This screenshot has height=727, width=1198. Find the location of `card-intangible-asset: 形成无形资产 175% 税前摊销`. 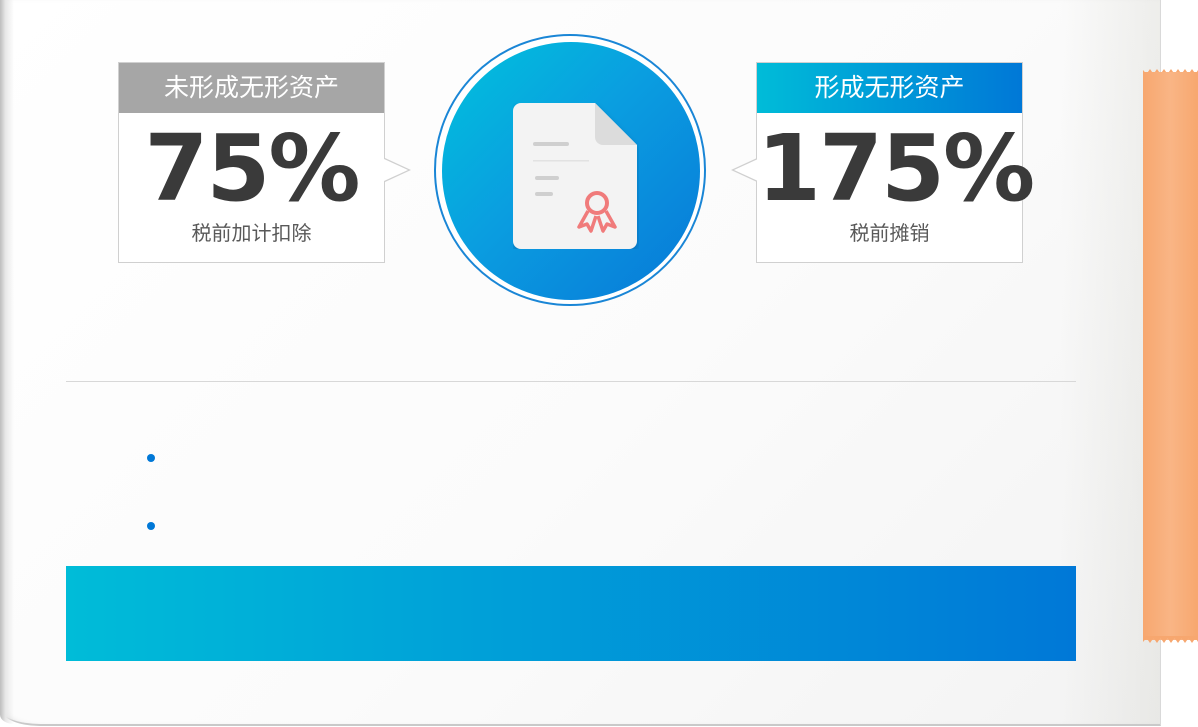

card-intangible-asset: 形成无形资产 175% 税前摊销 is located at coordinates (895, 162).